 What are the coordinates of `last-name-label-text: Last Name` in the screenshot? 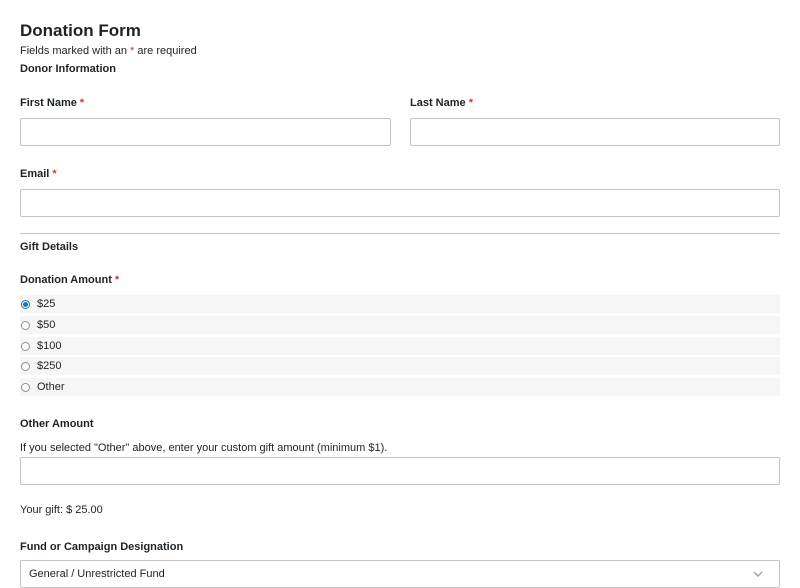 It's located at (438, 103).